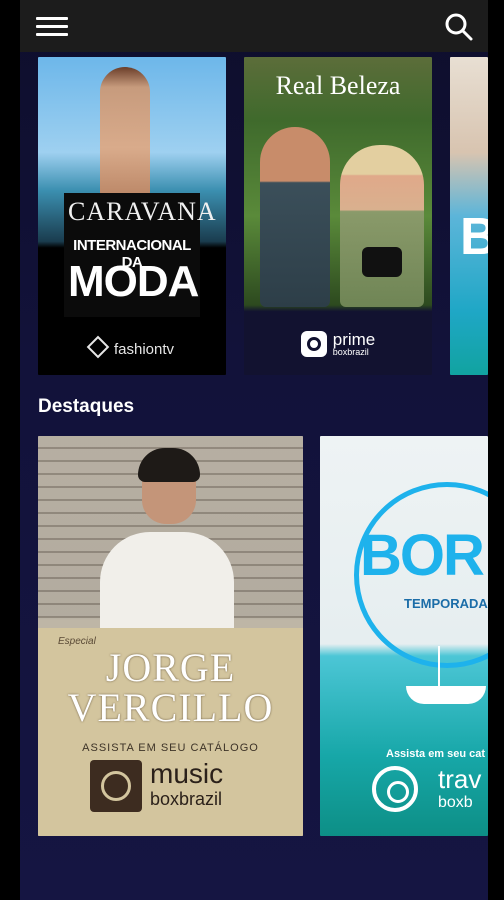 This screenshot has width=504, height=900. I want to click on card-emphasis: MODA, so click(133, 281).